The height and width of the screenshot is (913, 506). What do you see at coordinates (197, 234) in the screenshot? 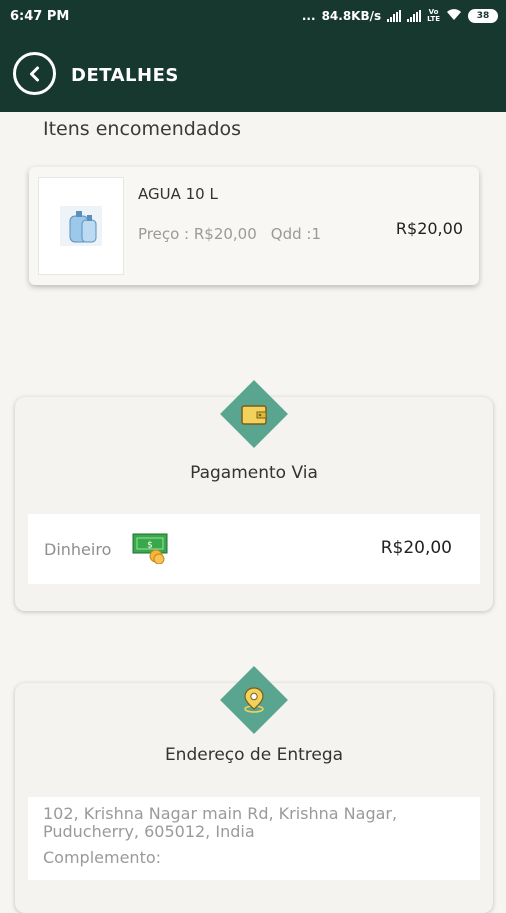
I see `item-price: Preço : R$20,00` at bounding box center [197, 234].